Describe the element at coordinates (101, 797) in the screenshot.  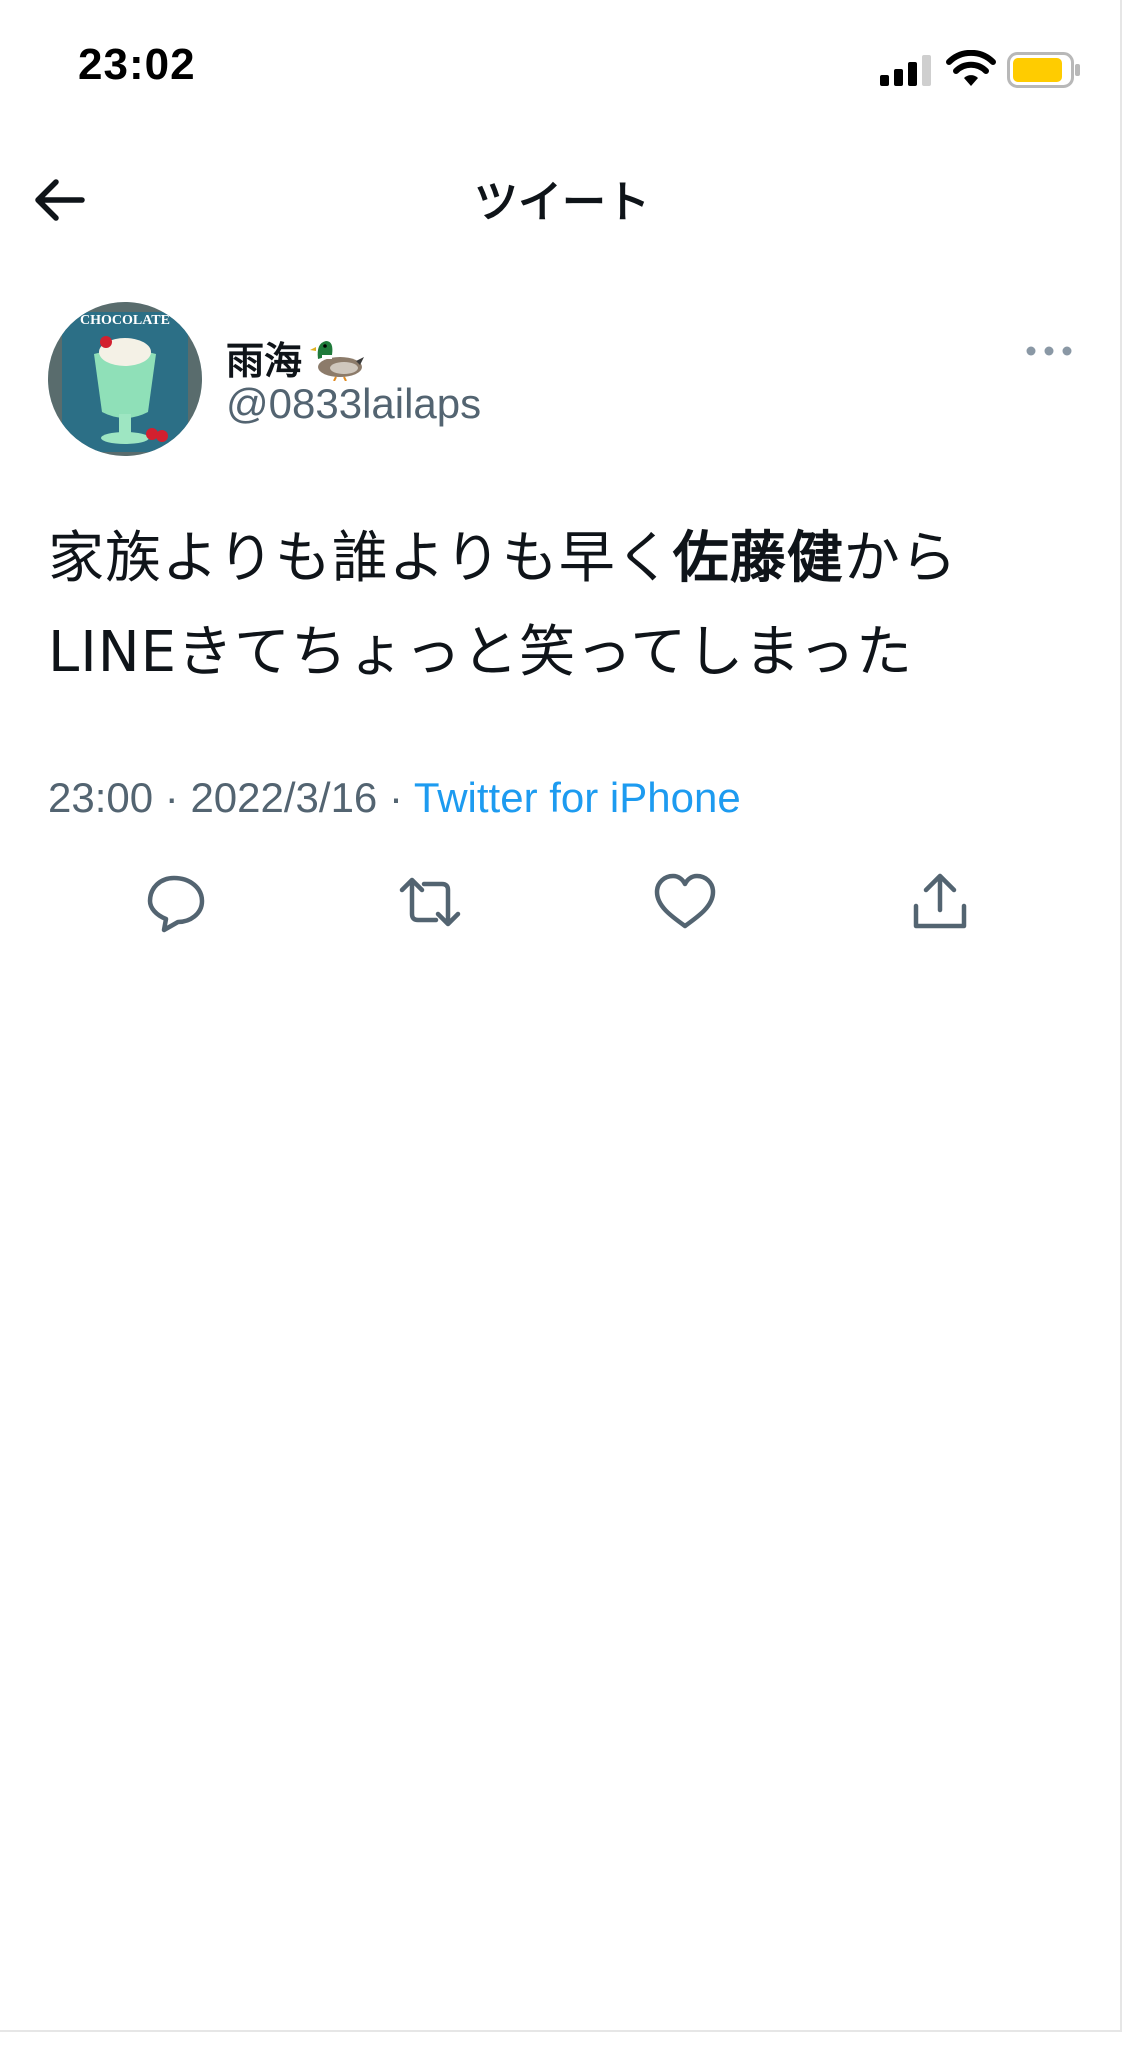
I see `tweet-time: 23:00` at that location.